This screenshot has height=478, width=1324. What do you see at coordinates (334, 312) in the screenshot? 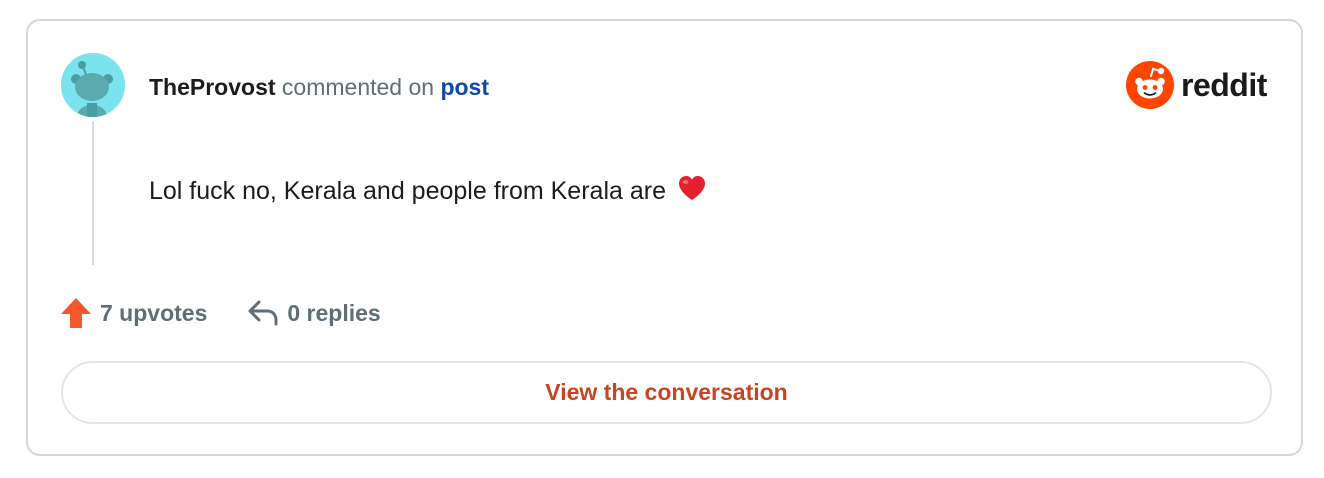
I see `replies-count: 0 replies` at bounding box center [334, 312].